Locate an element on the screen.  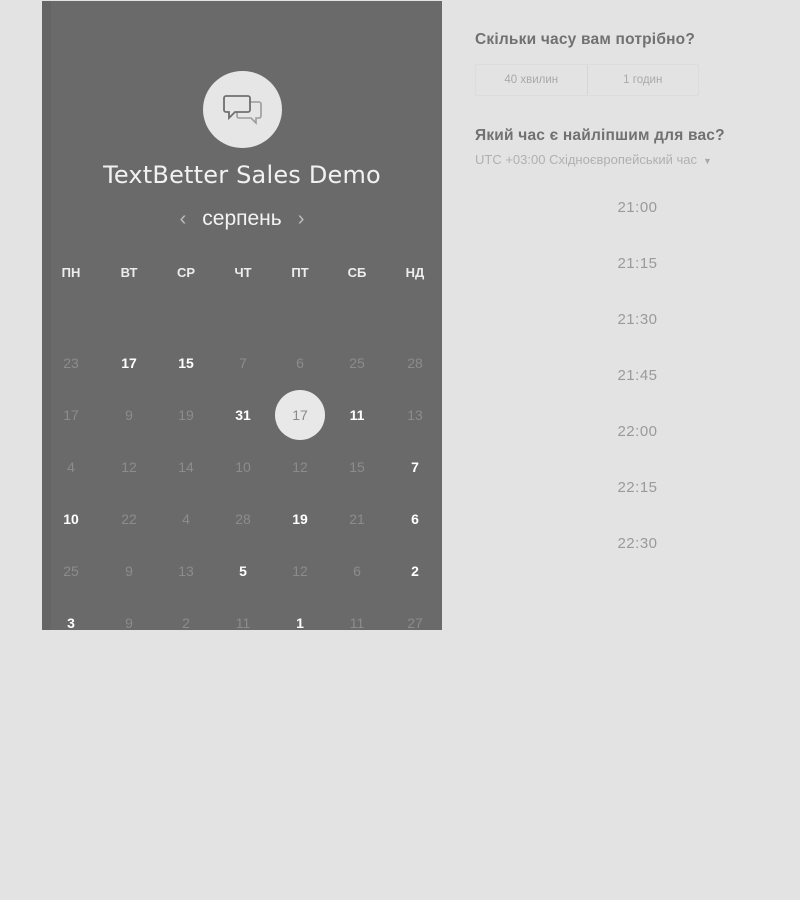
calendar-day: 5 is located at coordinates (243, 571).